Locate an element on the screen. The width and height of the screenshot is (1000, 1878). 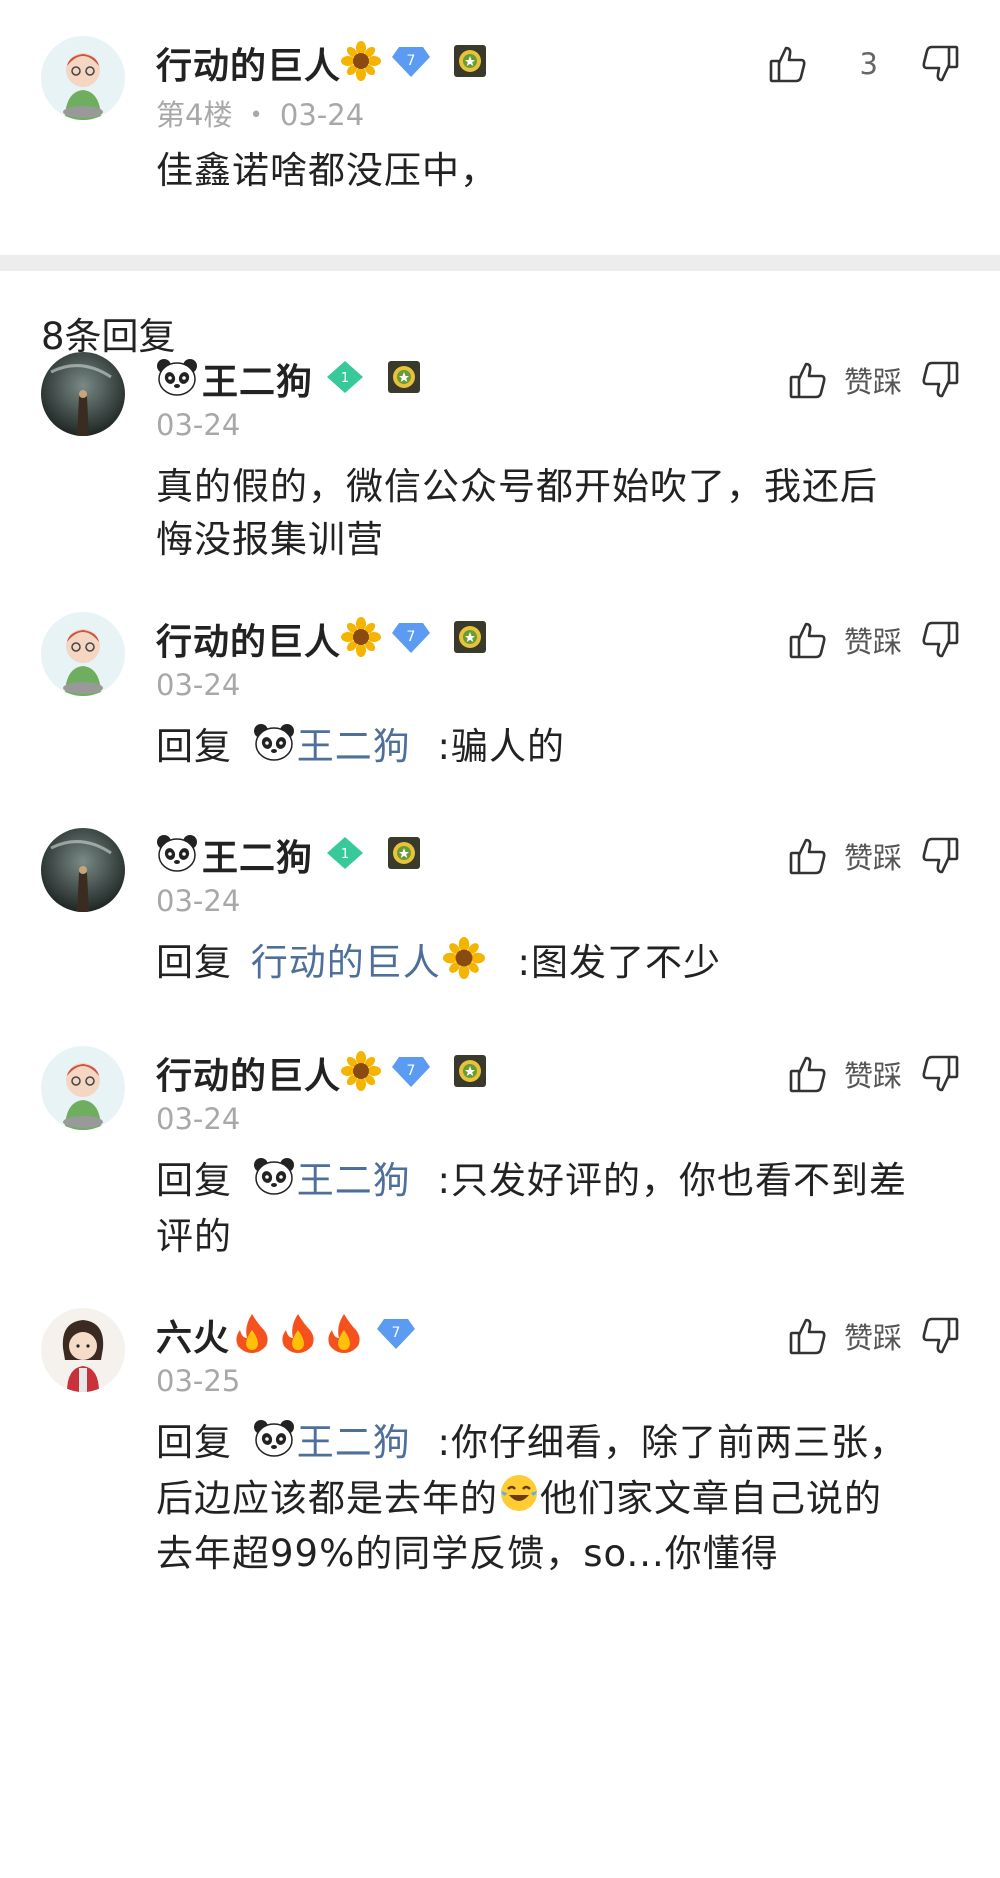
reply-text: :你仔细看，除了前两三张， is located at coordinates (672, 1442).